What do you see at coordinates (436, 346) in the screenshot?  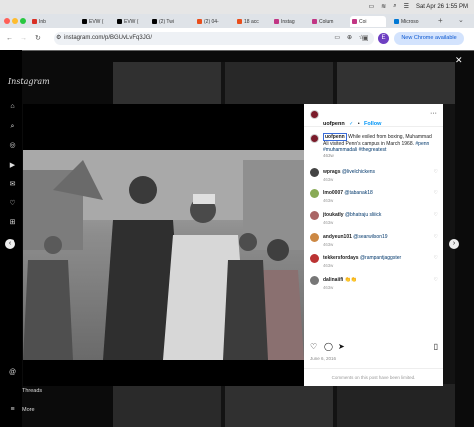 I see `save-icon: ▯` at bounding box center [436, 346].